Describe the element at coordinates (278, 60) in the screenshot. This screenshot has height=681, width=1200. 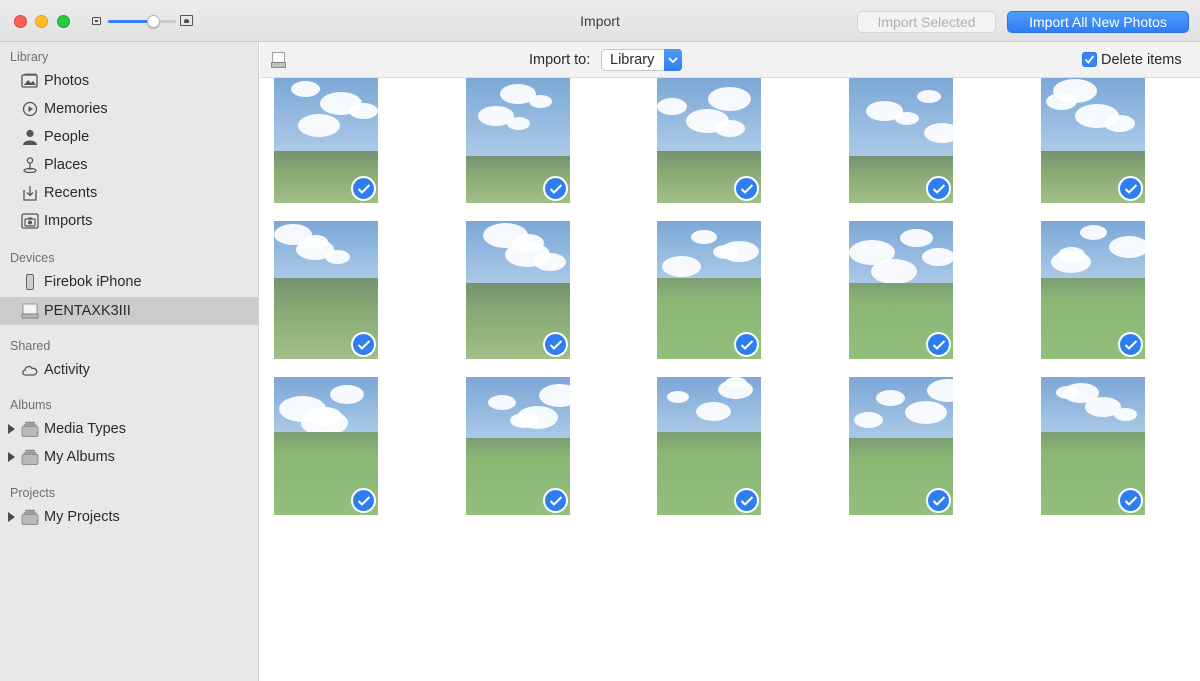
I see `eject-drive-icon` at that location.